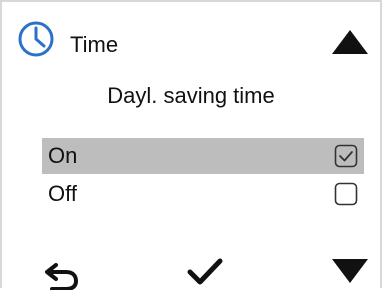 Image resolution: width=382 pixels, height=290 pixels. What do you see at coordinates (36, 39) in the screenshot?
I see `clock-icon` at bounding box center [36, 39].